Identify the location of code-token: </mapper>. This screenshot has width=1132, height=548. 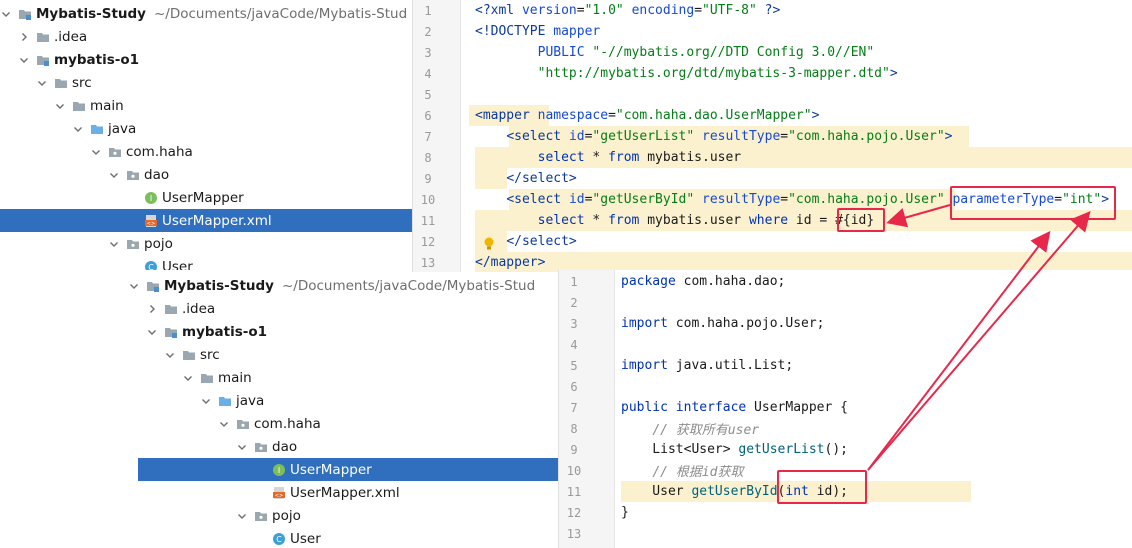
(510, 262).